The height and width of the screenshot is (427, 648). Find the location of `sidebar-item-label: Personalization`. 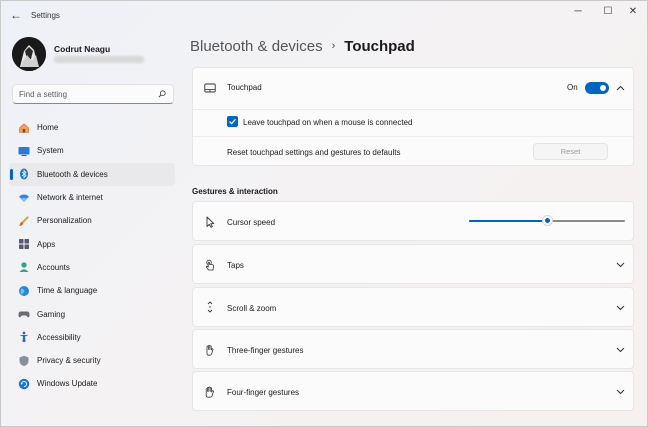

sidebar-item-label: Personalization is located at coordinates (64, 221).